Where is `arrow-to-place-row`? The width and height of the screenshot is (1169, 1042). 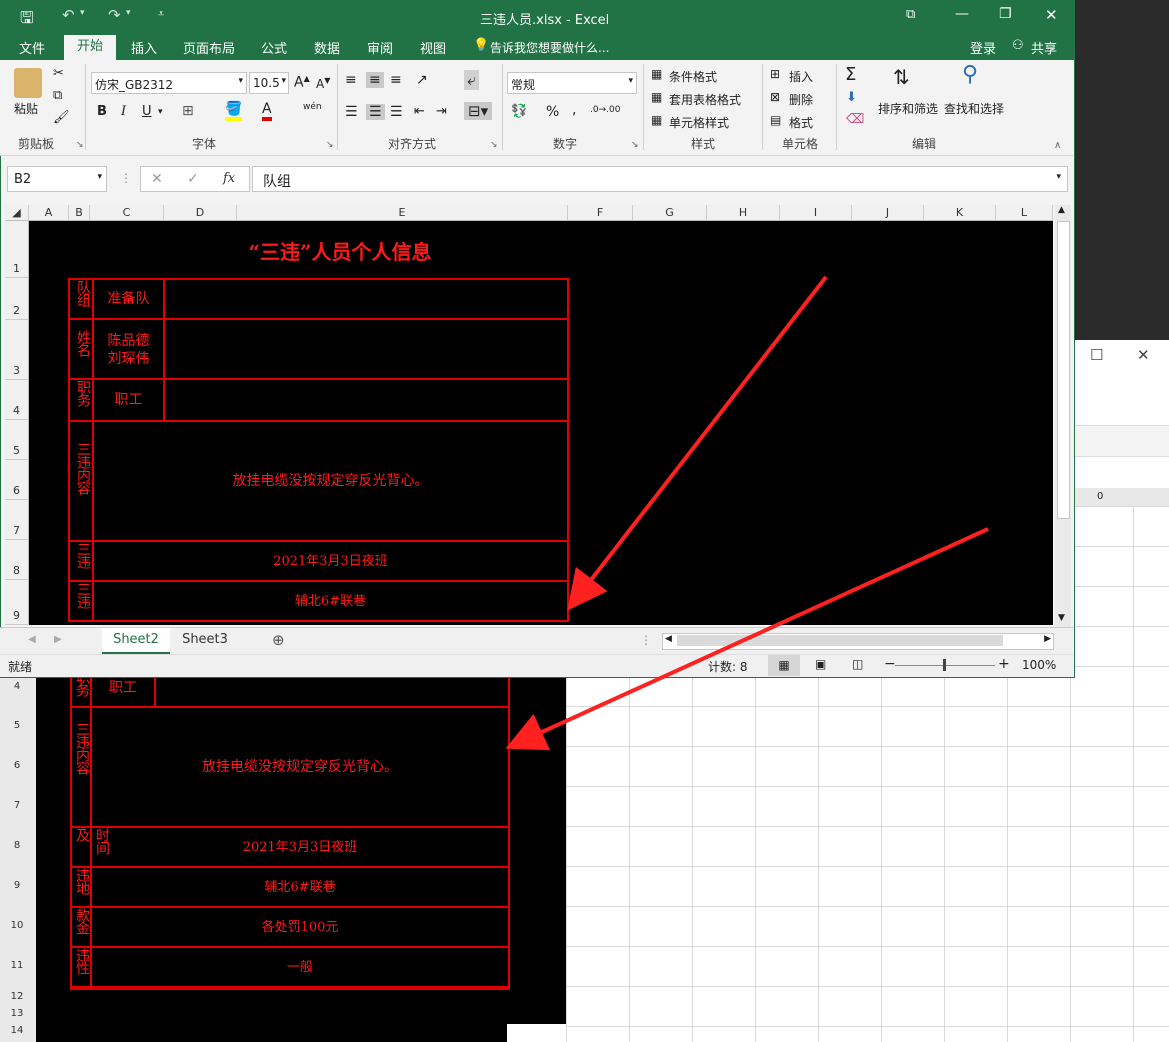 arrow-to-place-row is located at coordinates (697, 443).